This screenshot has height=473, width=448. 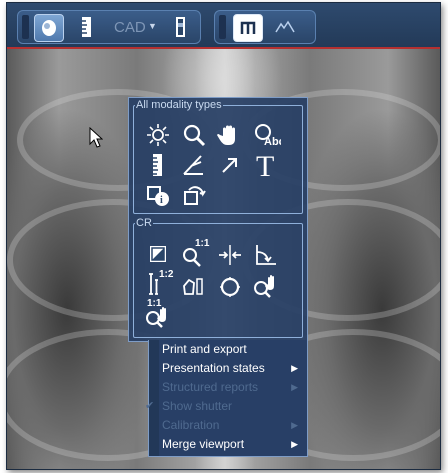 I want to click on svg-text: T, so click(x=265, y=164).